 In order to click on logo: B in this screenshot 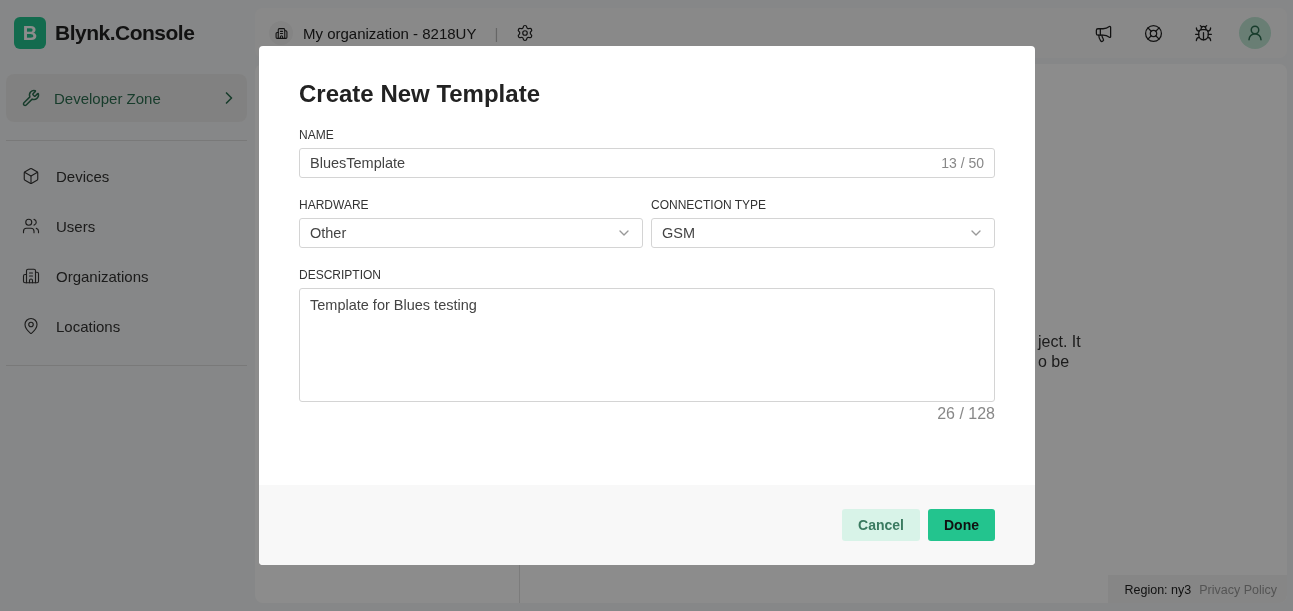, I will do `click(30, 33)`.